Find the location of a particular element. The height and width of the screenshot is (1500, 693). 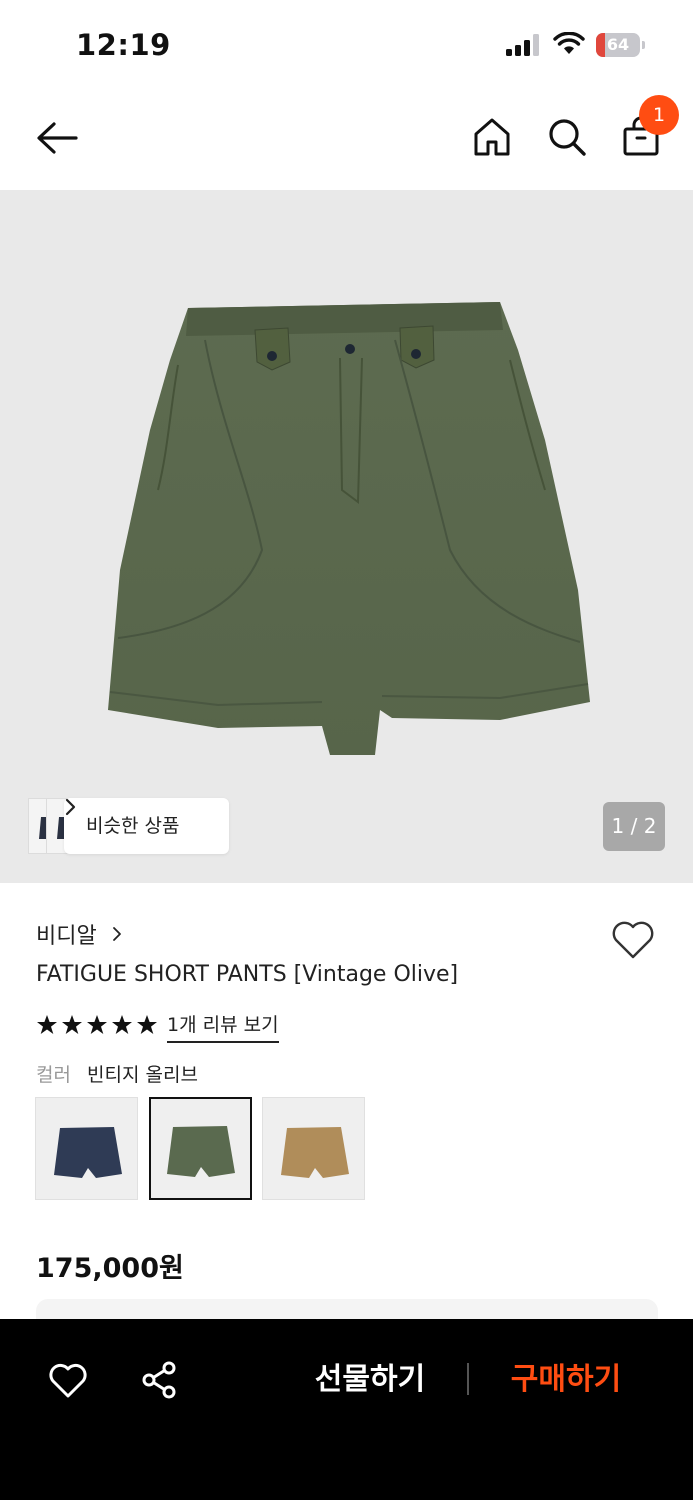

color-row: 컬러 빈티지 올리브 is located at coordinates (117, 1073).